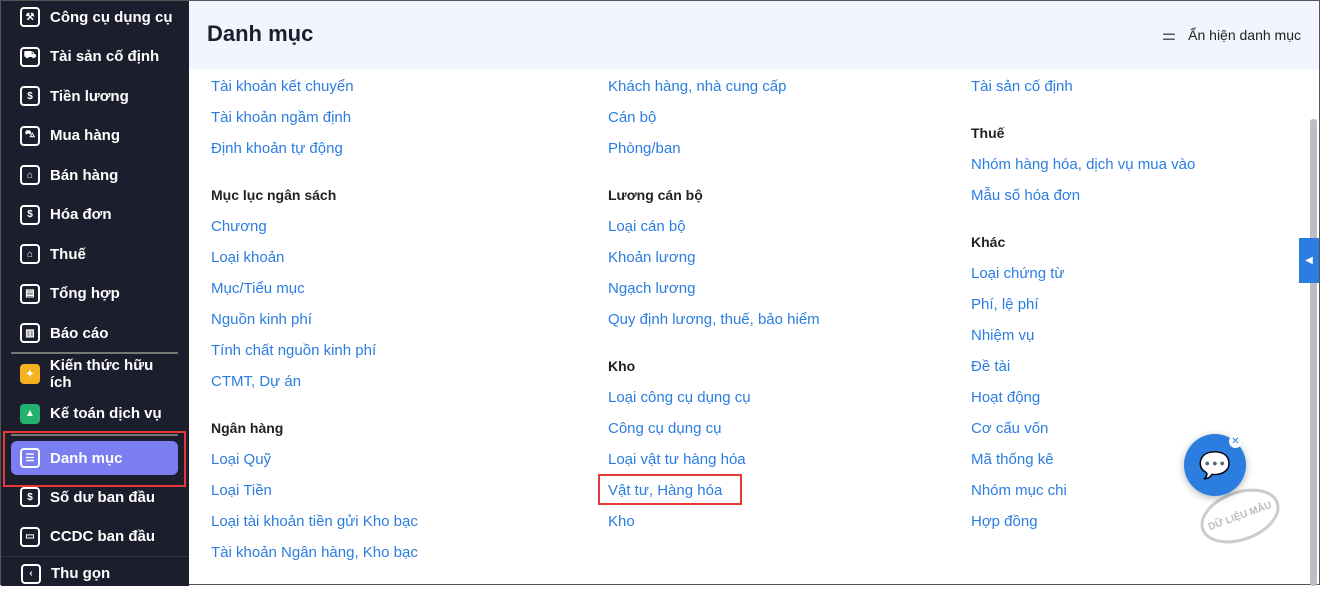 The height and width of the screenshot is (590, 1320). Describe the element at coordinates (1083, 86) in the screenshot. I see `category-link: Tài sản cố định` at that location.